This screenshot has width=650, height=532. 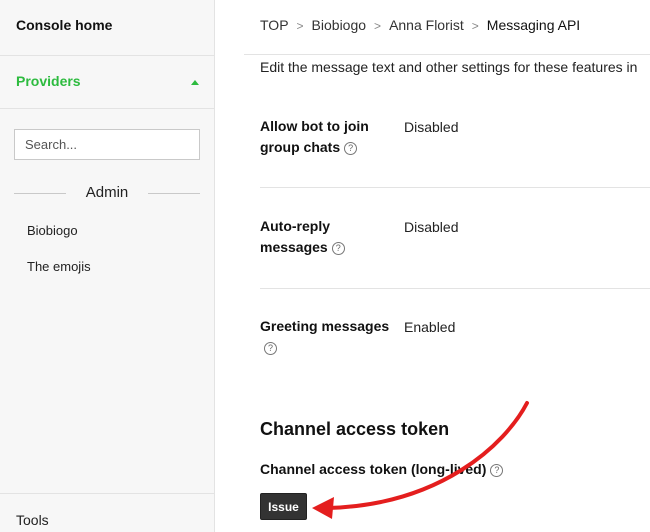 What do you see at coordinates (48, 81) in the screenshot?
I see `providers-toggle: Providers` at bounding box center [48, 81].